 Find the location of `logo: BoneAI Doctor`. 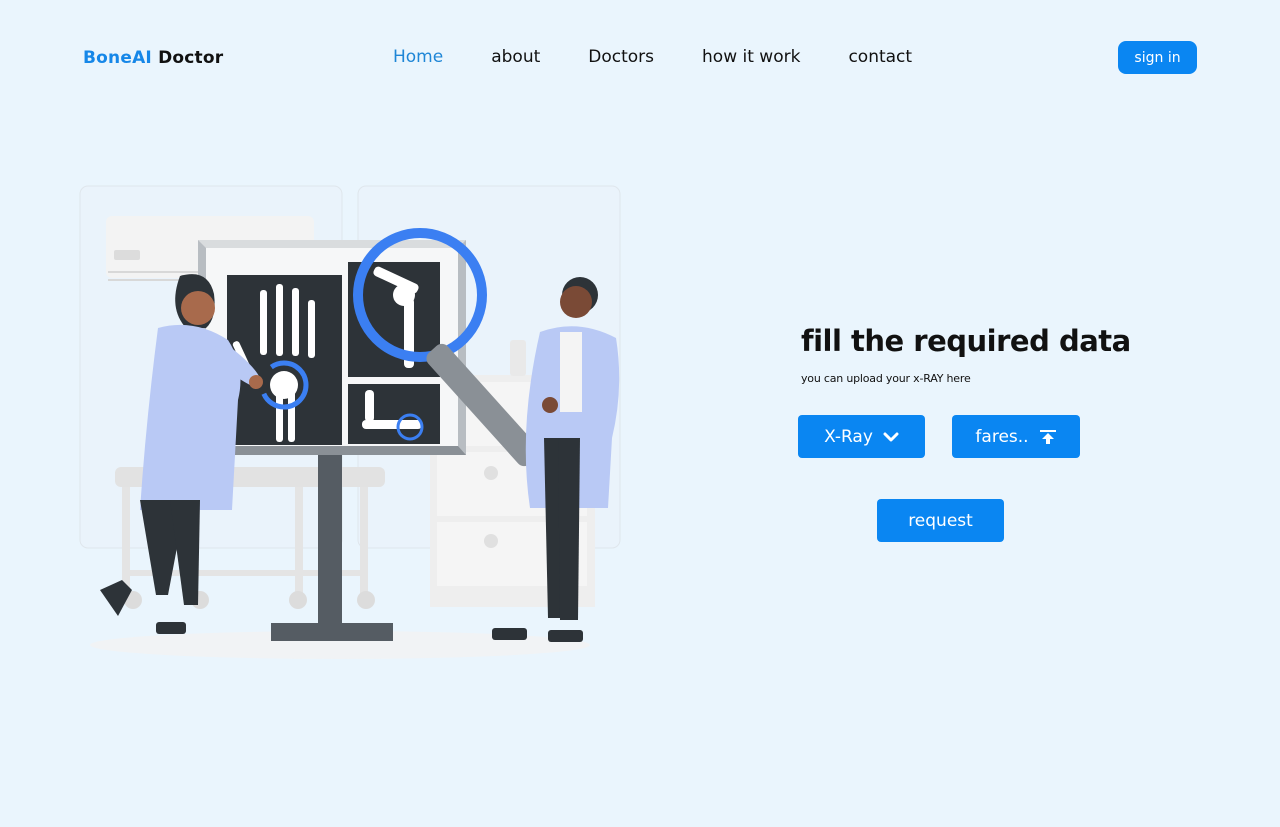

logo: BoneAI Doctor is located at coordinates (153, 58).